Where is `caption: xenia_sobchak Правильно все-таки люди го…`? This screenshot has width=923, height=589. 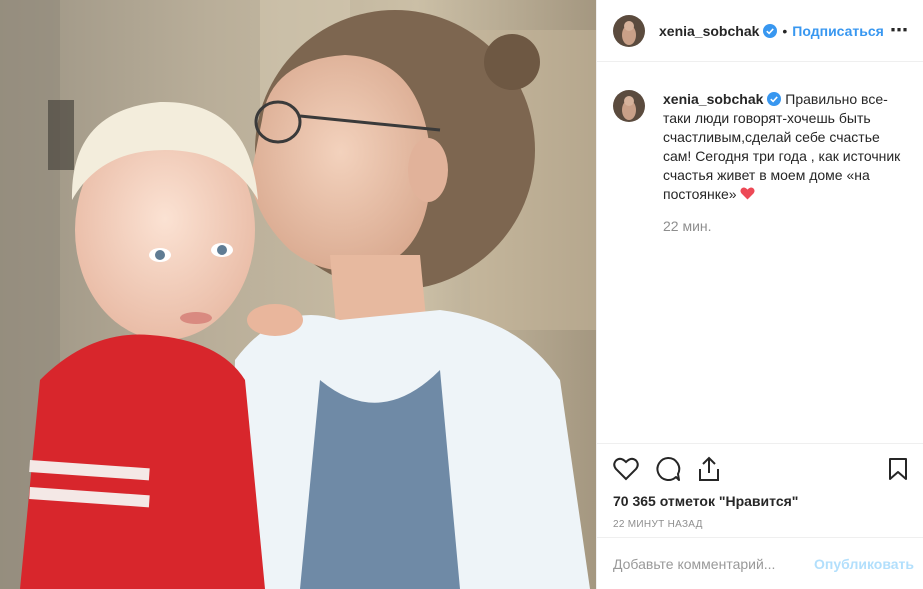 caption: xenia_sobchak Правильно все-таки люди го… is located at coordinates (760, 147).